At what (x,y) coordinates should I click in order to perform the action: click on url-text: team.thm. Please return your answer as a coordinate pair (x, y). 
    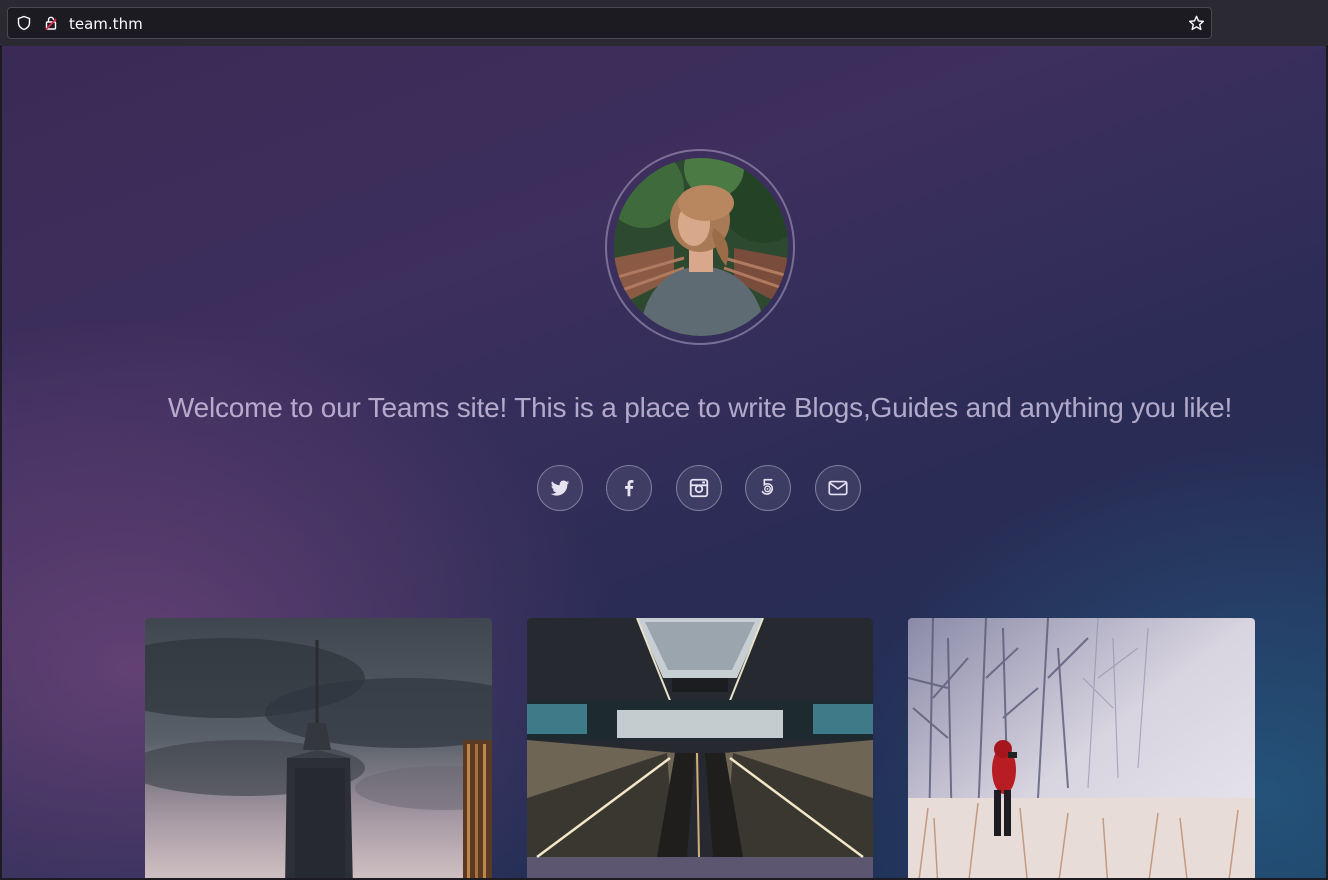
    Looking at the image, I should click on (106, 24).